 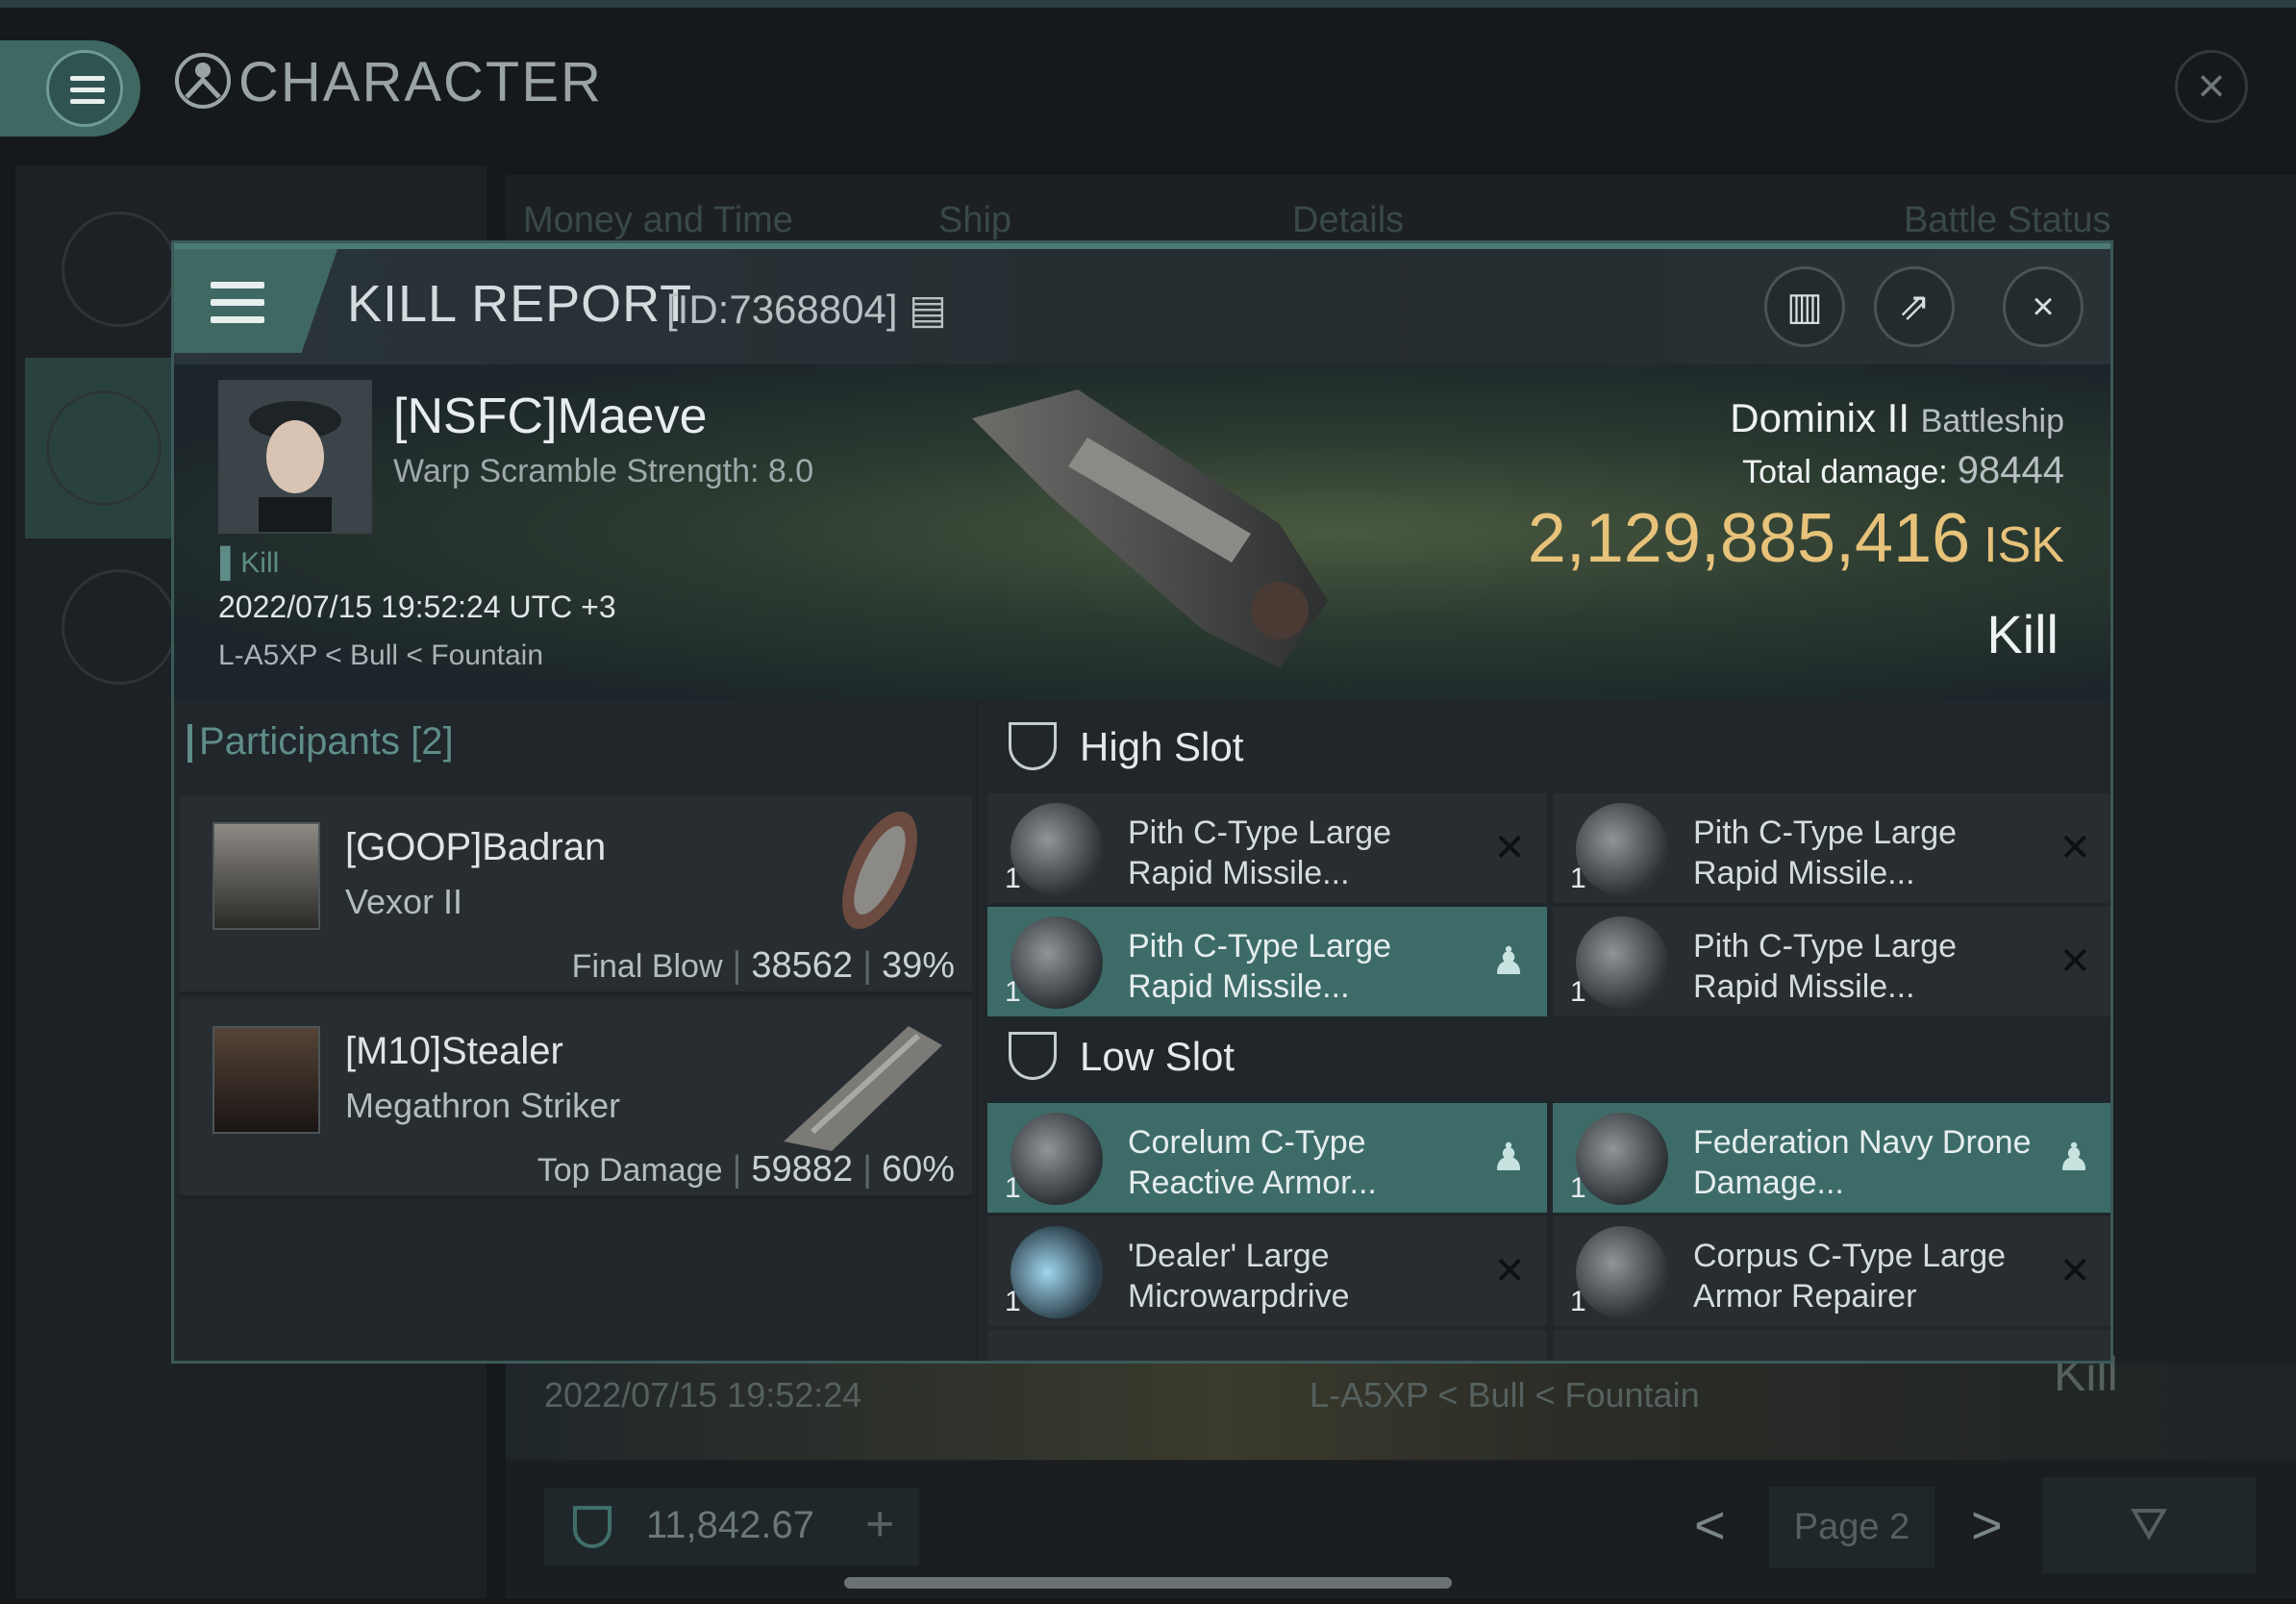 I want to click on high-slot-icon, so click(x=1033, y=746).